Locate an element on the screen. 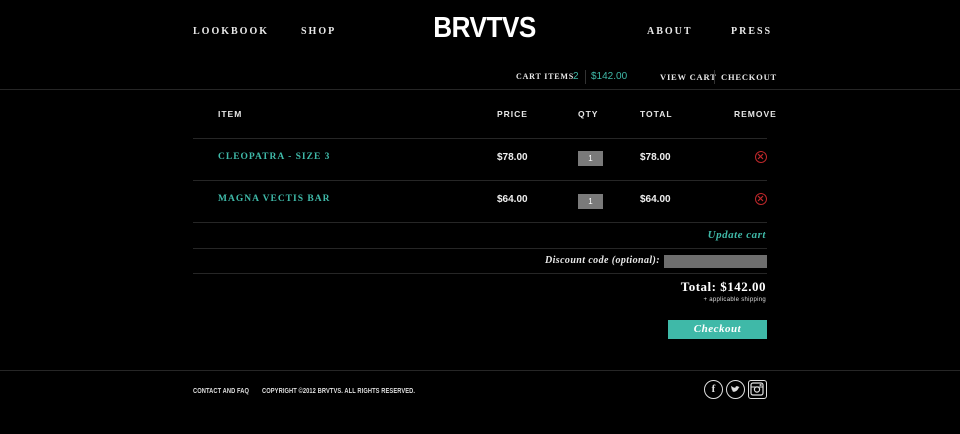  view-cart-link: VIEW CART is located at coordinates (688, 77).